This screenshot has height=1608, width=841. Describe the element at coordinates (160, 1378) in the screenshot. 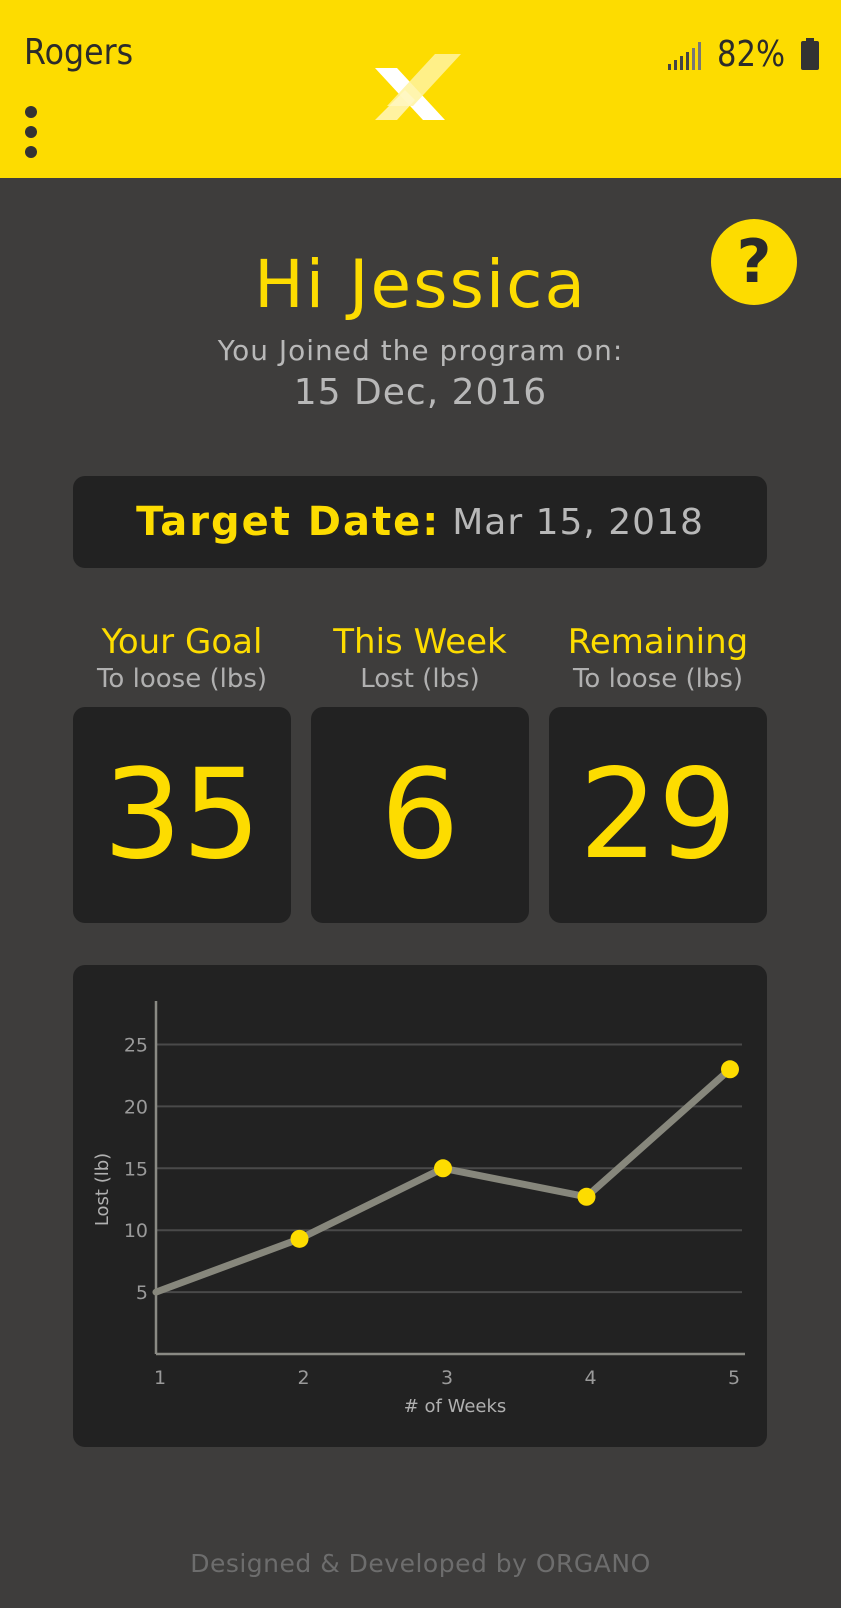

I see `x-tick-label: 1` at that location.